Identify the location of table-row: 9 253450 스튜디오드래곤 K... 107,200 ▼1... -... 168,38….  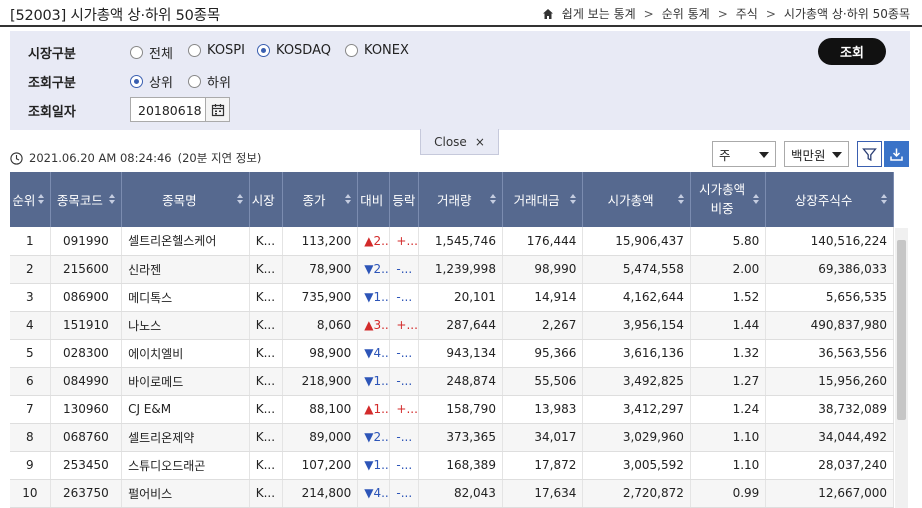
(452, 465).